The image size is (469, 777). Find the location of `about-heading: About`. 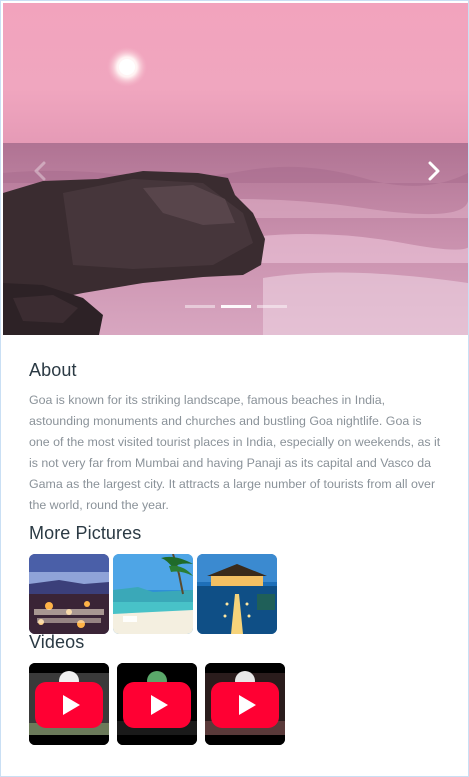

about-heading: About is located at coordinates (53, 370).